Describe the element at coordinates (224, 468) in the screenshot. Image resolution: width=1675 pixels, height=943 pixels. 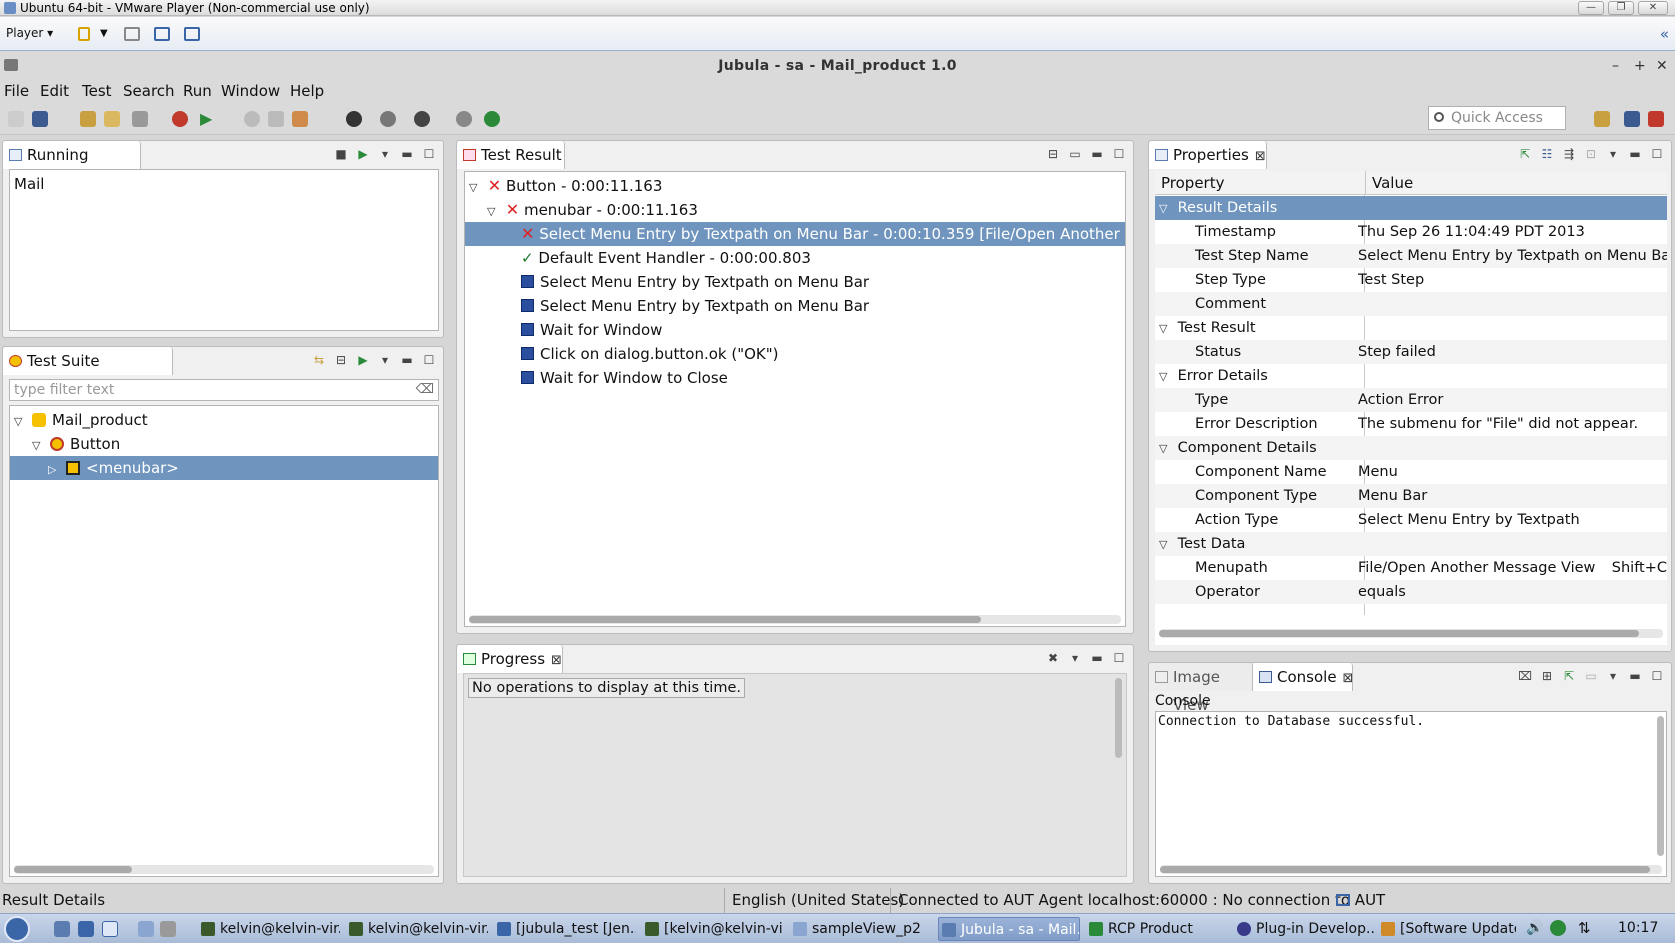
I see `tree-item-menubar: ▷ <menubar>` at that location.